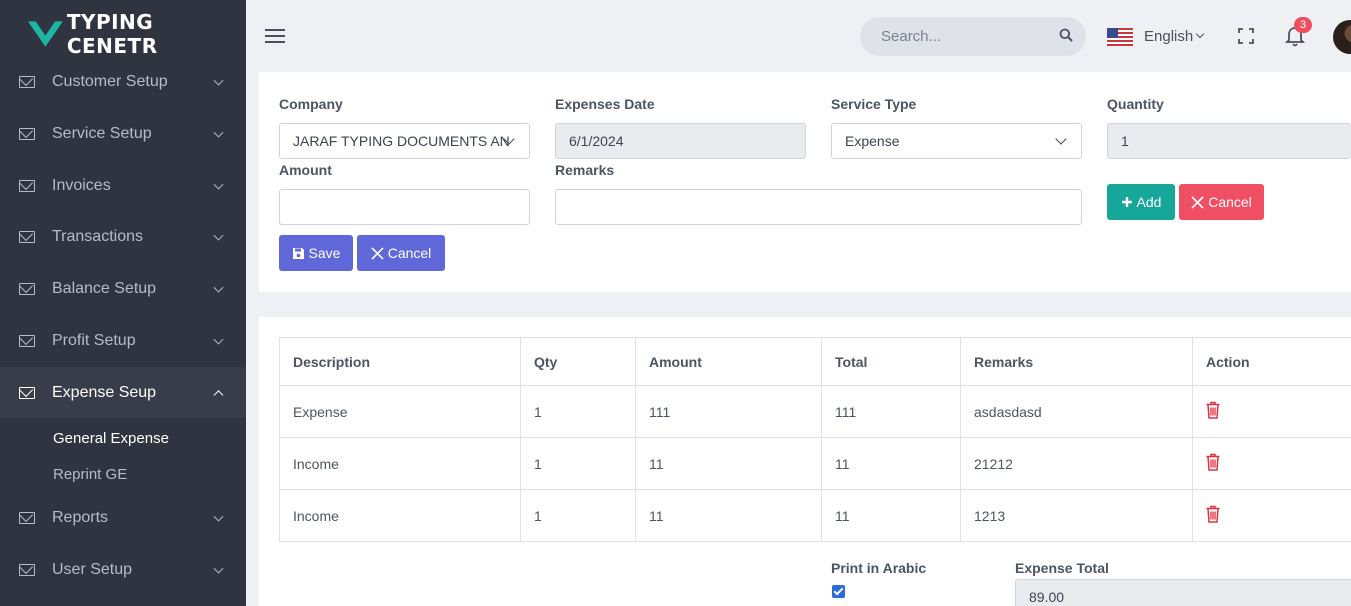 Image resolution: width=1351 pixels, height=606 pixels. What do you see at coordinates (45, 33) in the screenshot?
I see `logo-icon` at bounding box center [45, 33].